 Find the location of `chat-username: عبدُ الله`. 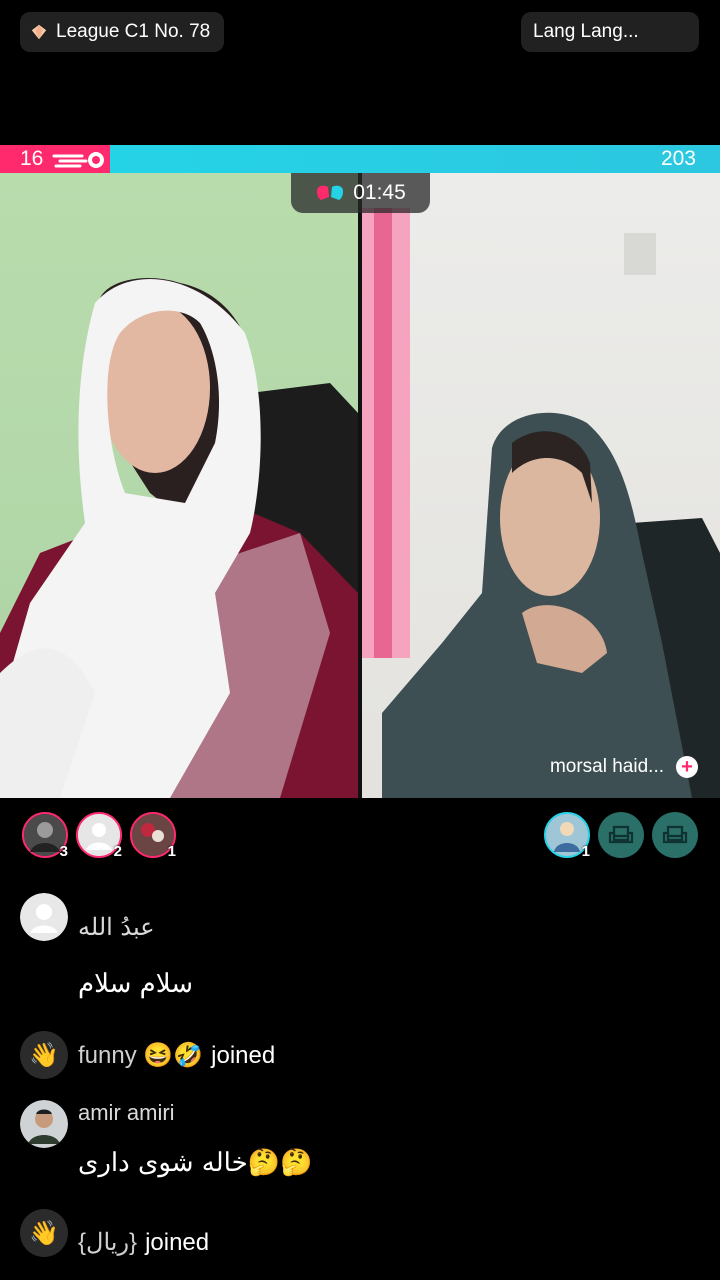

chat-username: عبدُ الله is located at coordinates (116, 927).